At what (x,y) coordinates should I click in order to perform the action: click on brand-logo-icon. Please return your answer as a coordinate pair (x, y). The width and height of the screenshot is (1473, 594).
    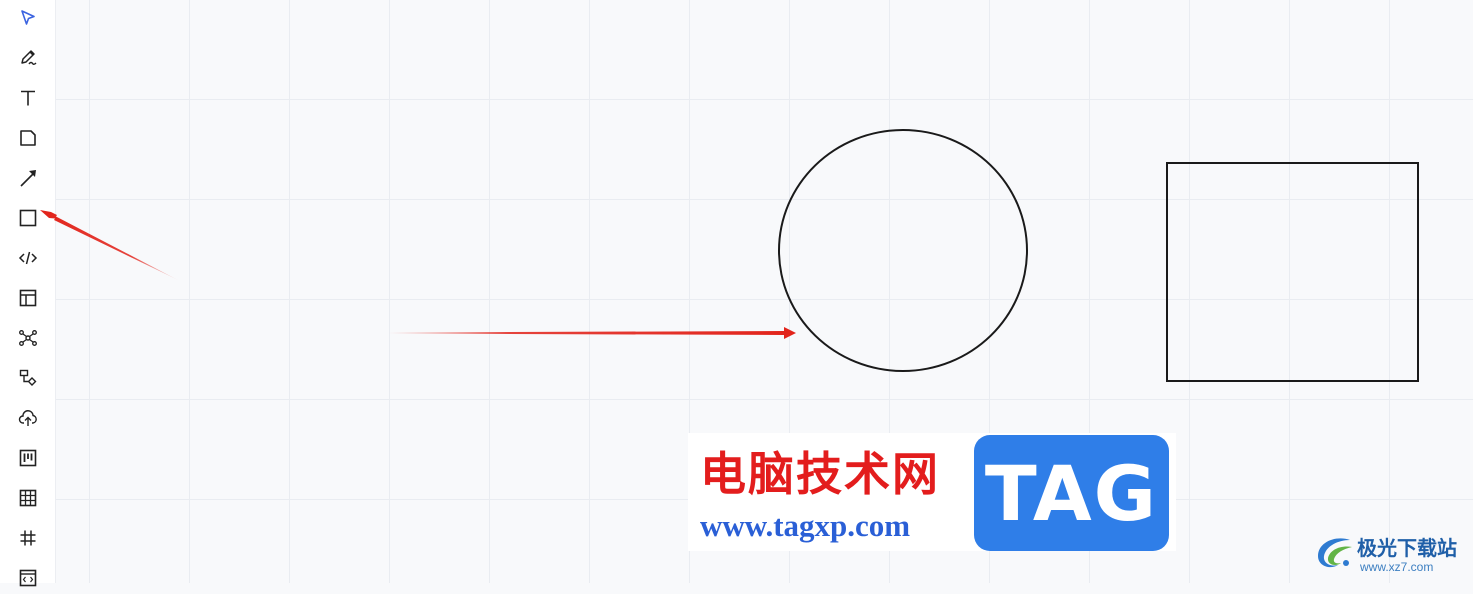
    Looking at the image, I should click on (1335, 553).